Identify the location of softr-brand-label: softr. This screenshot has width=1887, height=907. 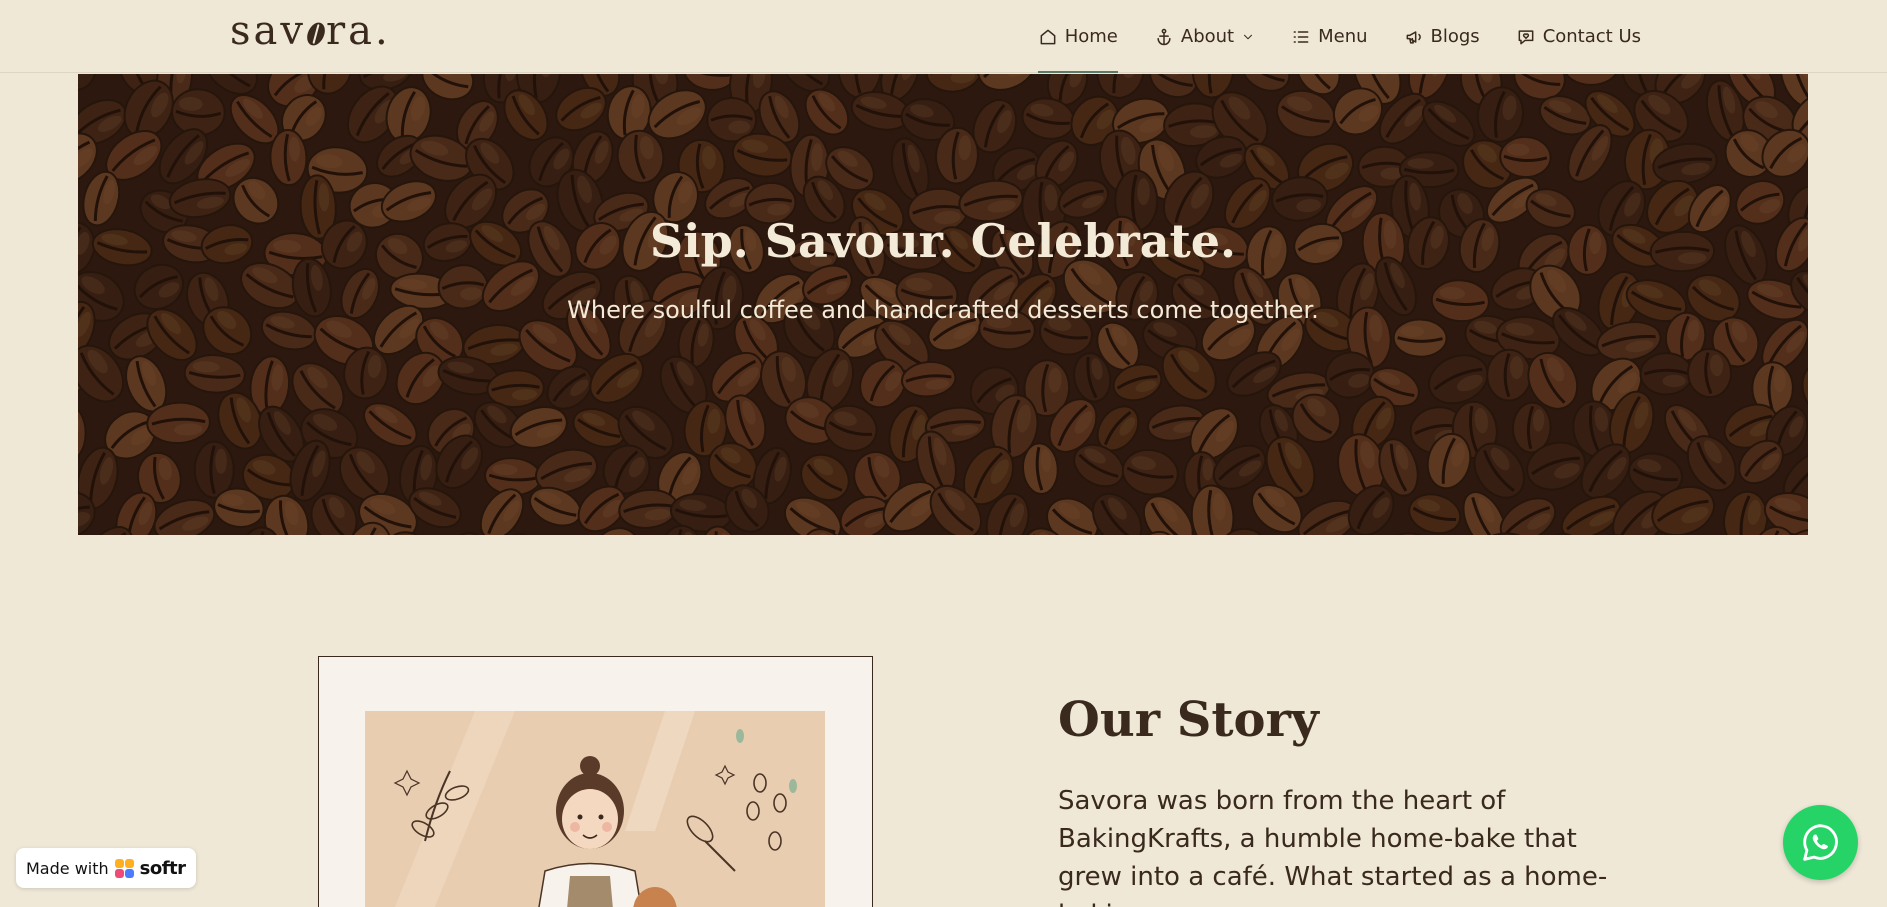
(162, 868).